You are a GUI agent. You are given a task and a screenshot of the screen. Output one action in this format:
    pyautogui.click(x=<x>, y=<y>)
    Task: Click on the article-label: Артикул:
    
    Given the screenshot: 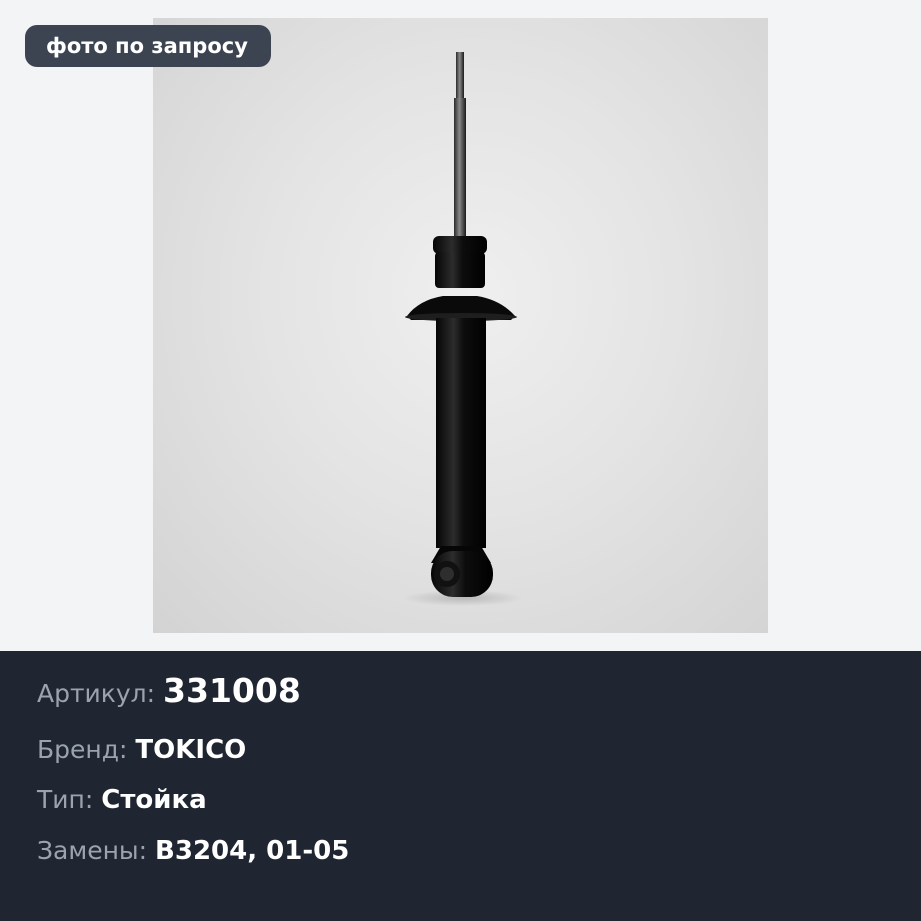 What is the action you would take?
    pyautogui.click(x=100, y=693)
    